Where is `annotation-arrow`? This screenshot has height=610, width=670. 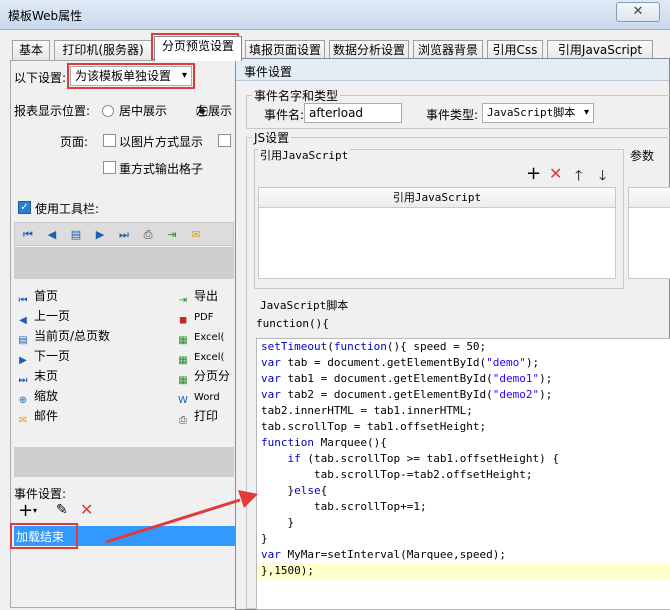 annotation-arrow is located at coordinates (181, 517).